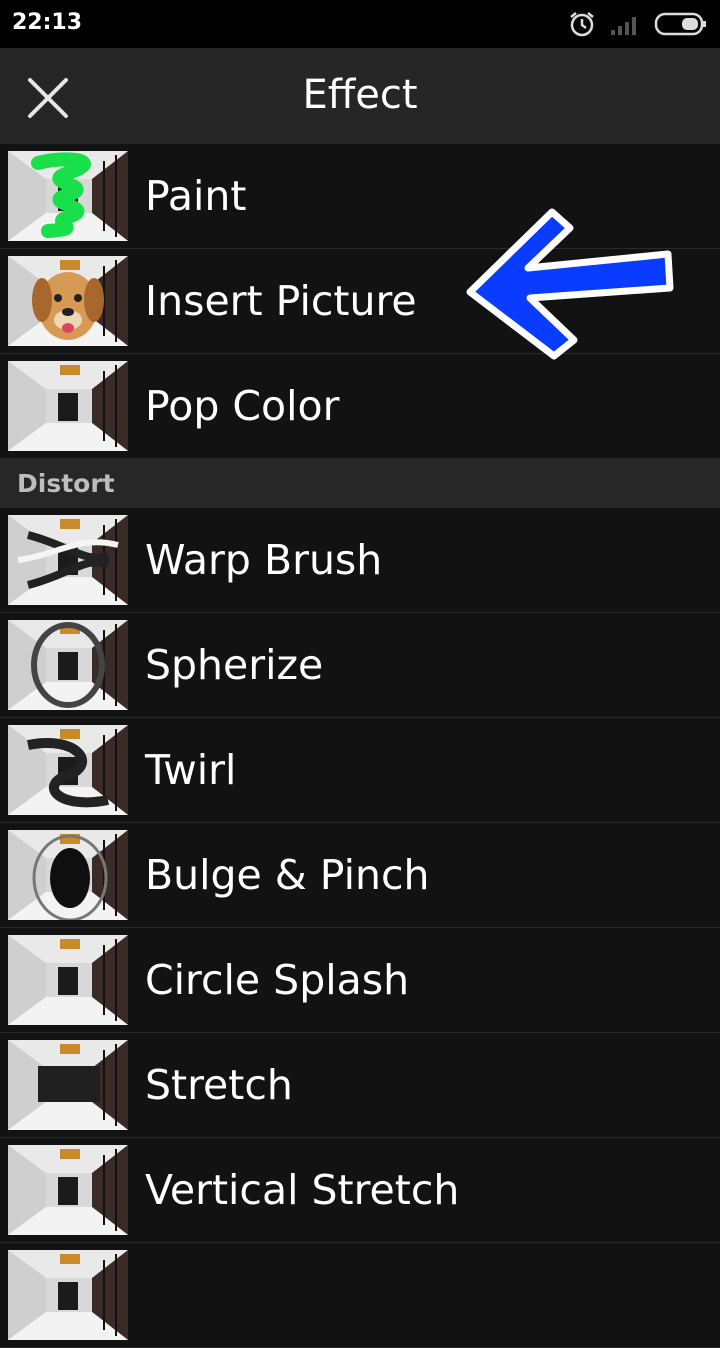  I want to click on status-bar: 22:13, so click(360, 24).